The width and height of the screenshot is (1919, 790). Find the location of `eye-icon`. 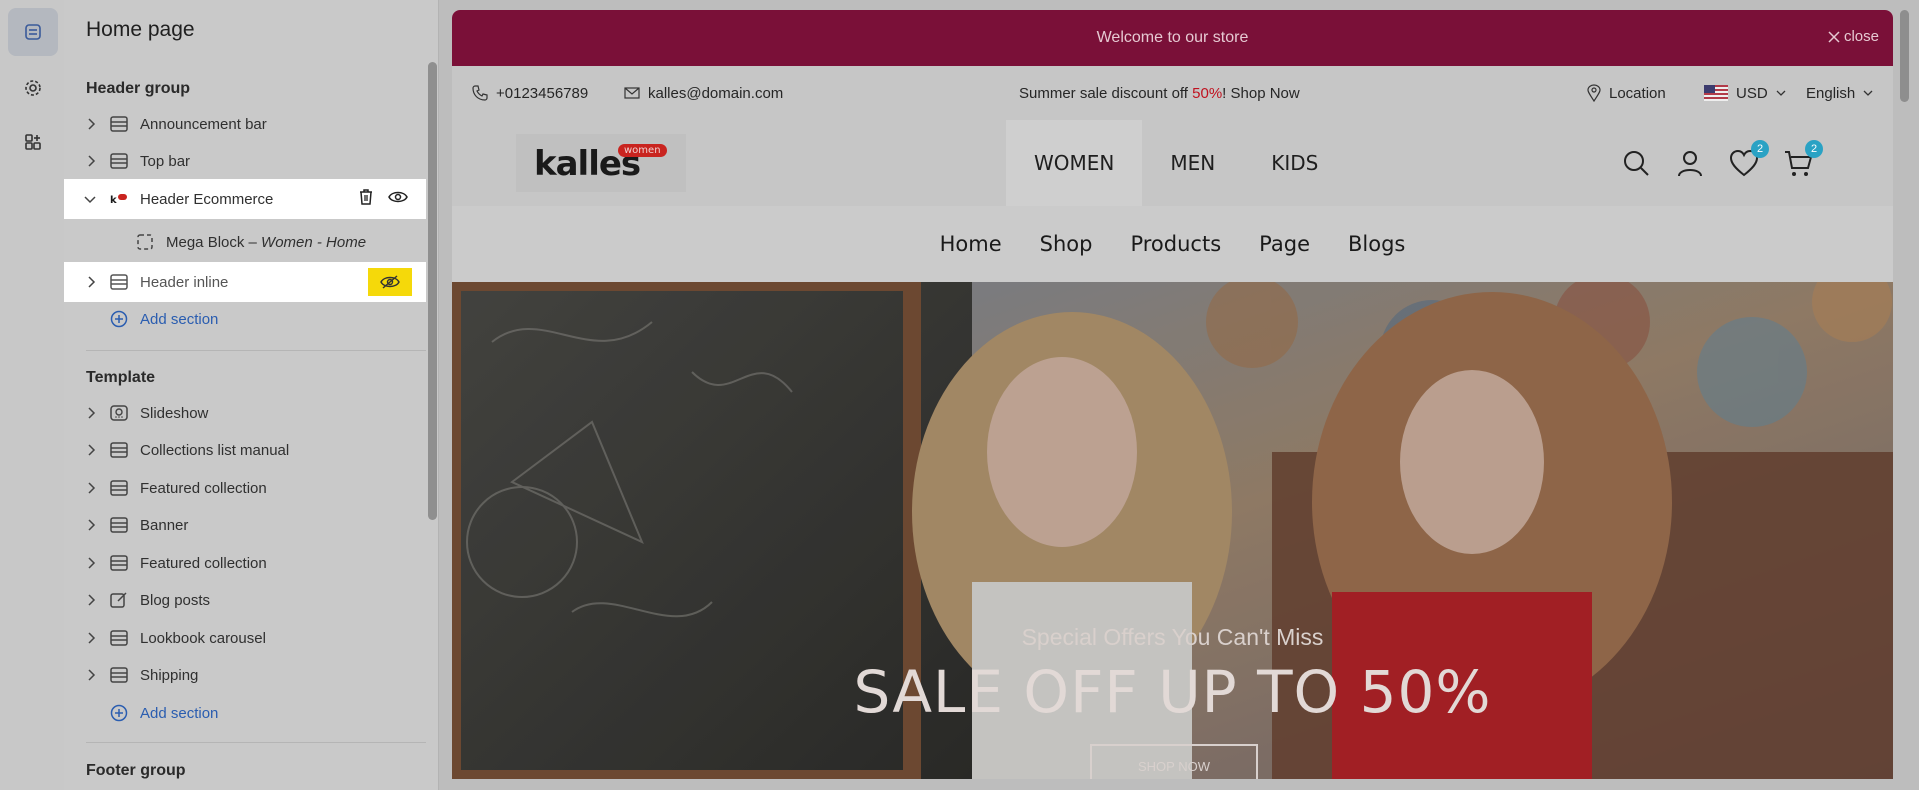

eye-icon is located at coordinates (398, 199).